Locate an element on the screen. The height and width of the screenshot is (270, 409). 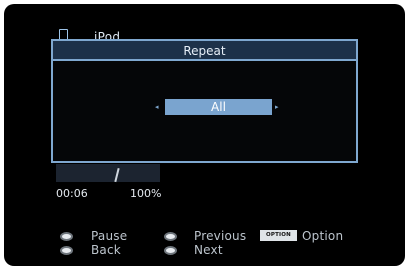
arrow-right-icon: ▸ is located at coordinates (277, 107).